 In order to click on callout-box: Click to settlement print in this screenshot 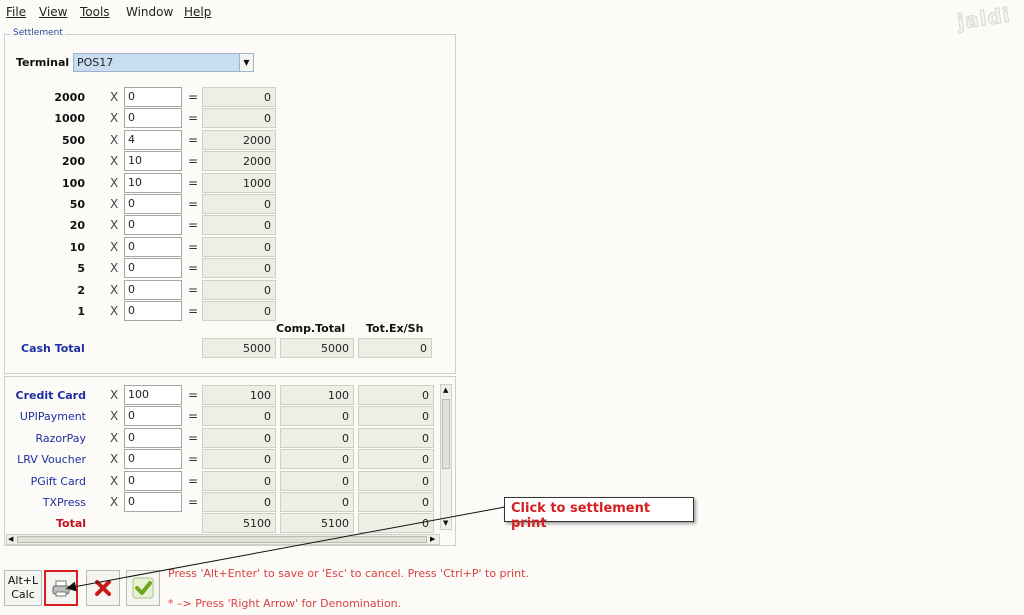, I will do `click(599, 514)`.